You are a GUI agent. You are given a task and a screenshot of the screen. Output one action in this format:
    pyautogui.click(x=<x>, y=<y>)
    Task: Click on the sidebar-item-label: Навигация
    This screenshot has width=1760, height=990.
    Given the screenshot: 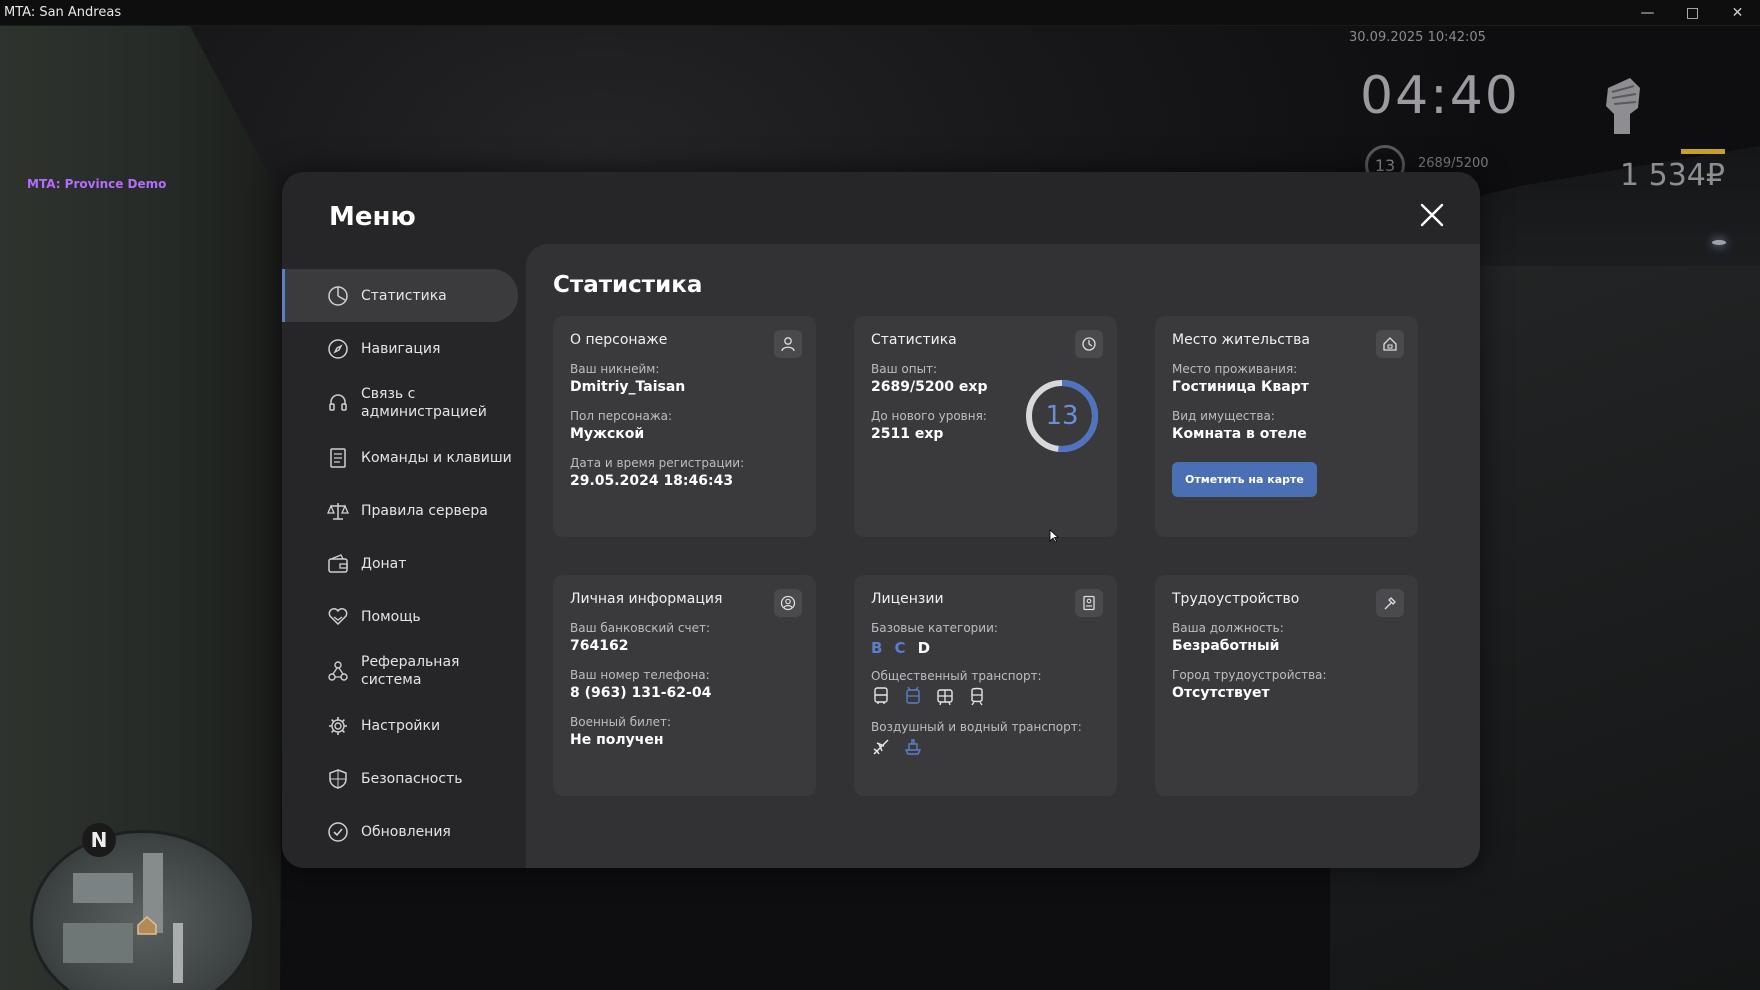 What is the action you would take?
    pyautogui.click(x=401, y=348)
    